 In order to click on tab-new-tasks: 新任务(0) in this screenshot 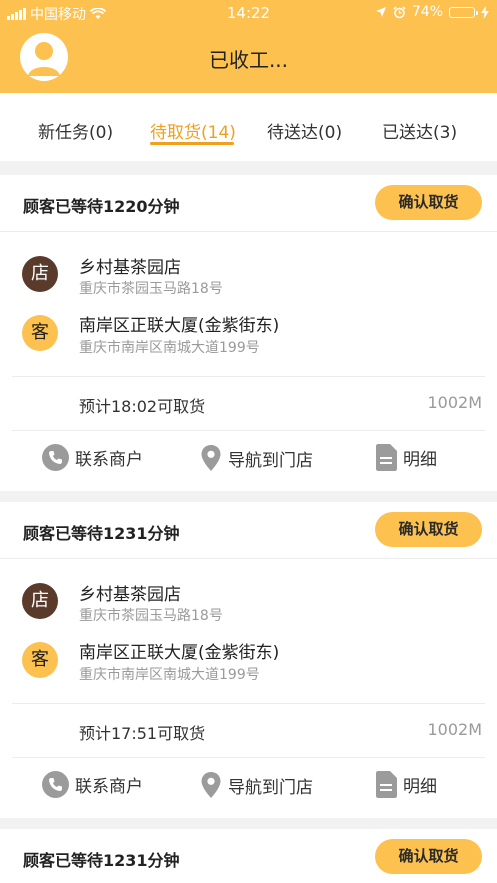, I will do `click(75, 130)`.